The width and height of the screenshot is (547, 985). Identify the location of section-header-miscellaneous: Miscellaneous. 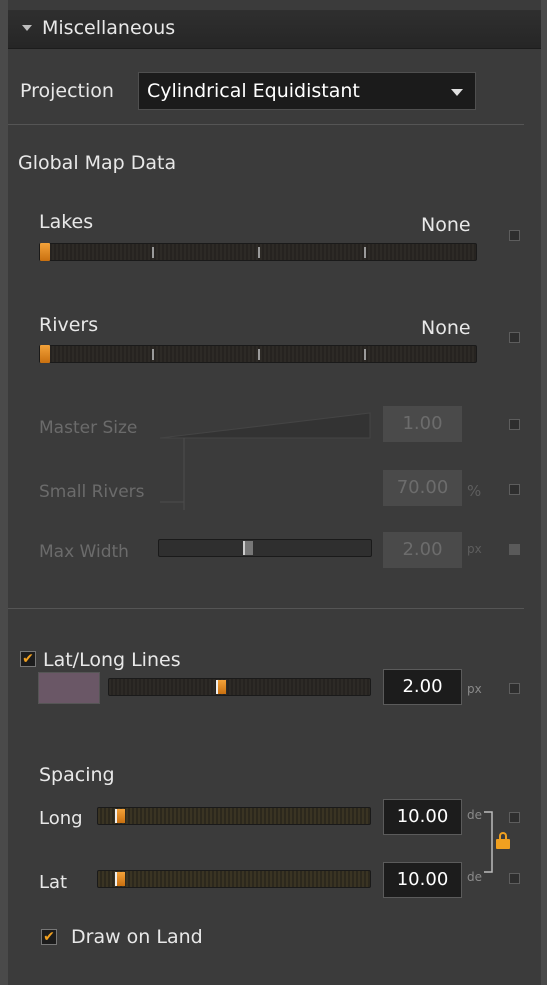
(274, 29).